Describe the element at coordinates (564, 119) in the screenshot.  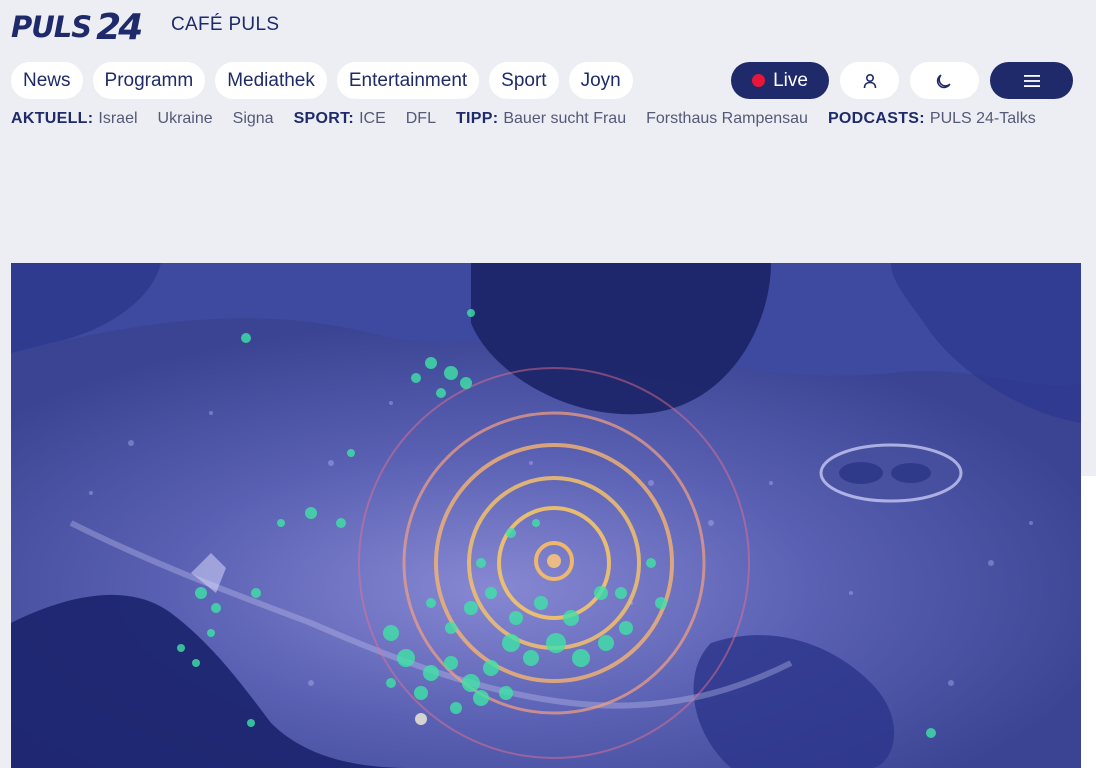
I see `topic-link-bauer-sucht-frau: Bauer sucht Frau` at that location.